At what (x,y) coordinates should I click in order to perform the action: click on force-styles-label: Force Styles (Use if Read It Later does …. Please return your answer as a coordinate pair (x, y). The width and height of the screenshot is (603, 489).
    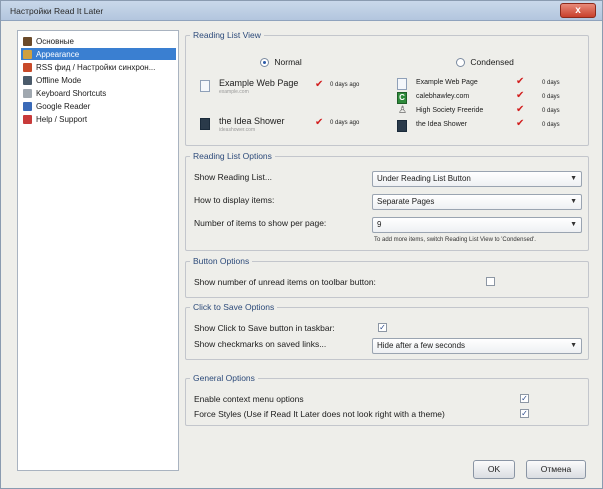
    Looking at the image, I should click on (319, 414).